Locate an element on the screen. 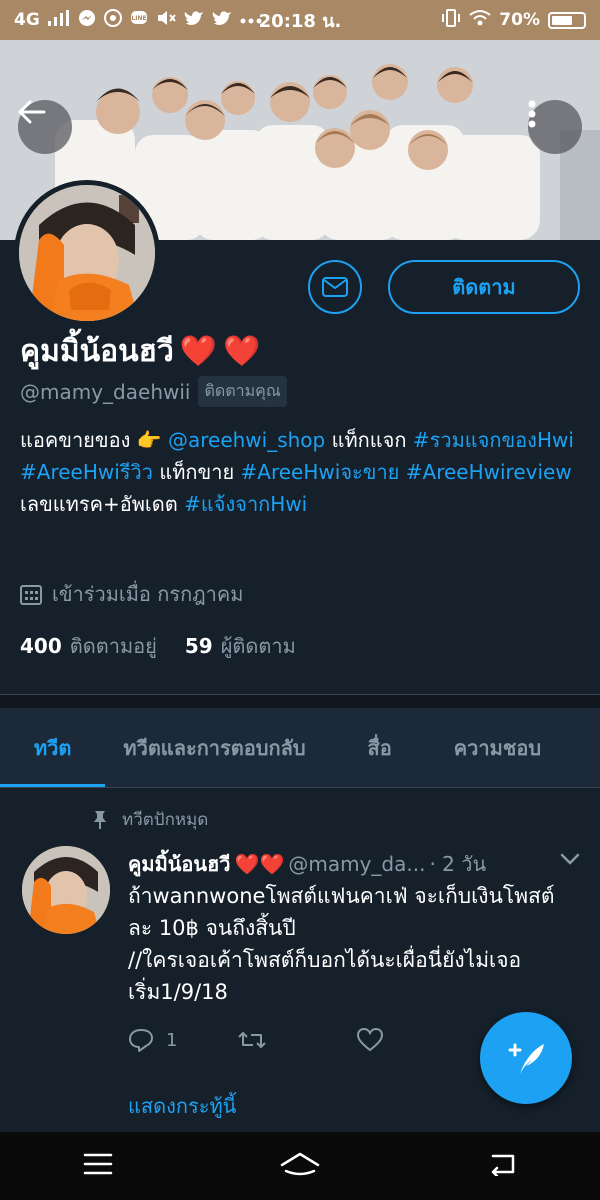  show-thread-link: แสดงกระทู้นี้ is located at coordinates (182, 1106).